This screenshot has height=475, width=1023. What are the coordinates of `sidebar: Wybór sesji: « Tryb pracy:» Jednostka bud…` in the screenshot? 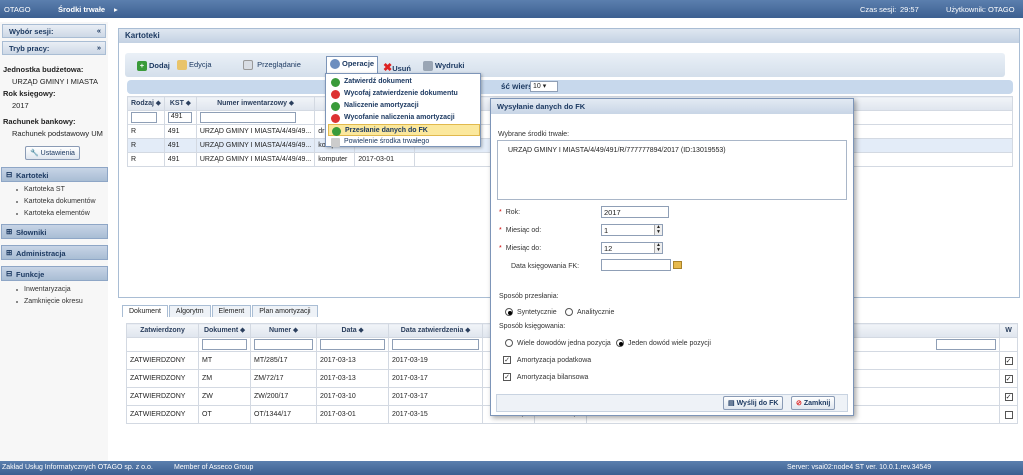 It's located at (54, 242).